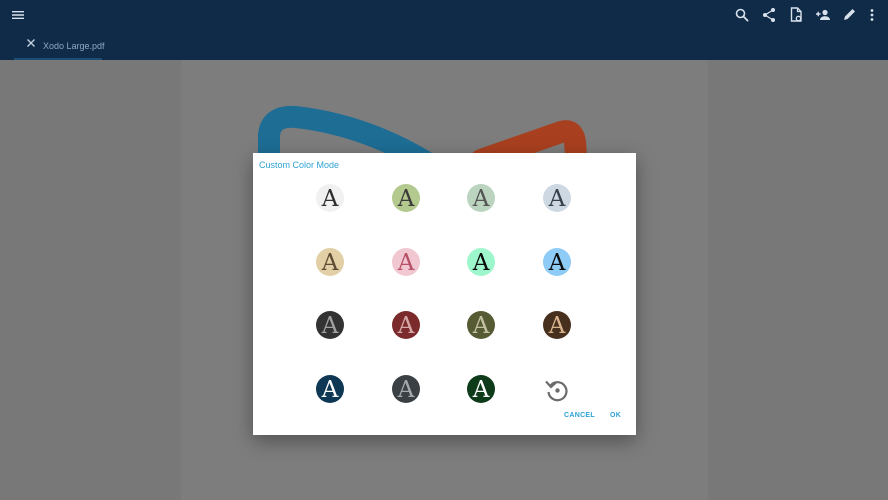  What do you see at coordinates (31, 43) in the screenshot?
I see `close-icon` at bounding box center [31, 43].